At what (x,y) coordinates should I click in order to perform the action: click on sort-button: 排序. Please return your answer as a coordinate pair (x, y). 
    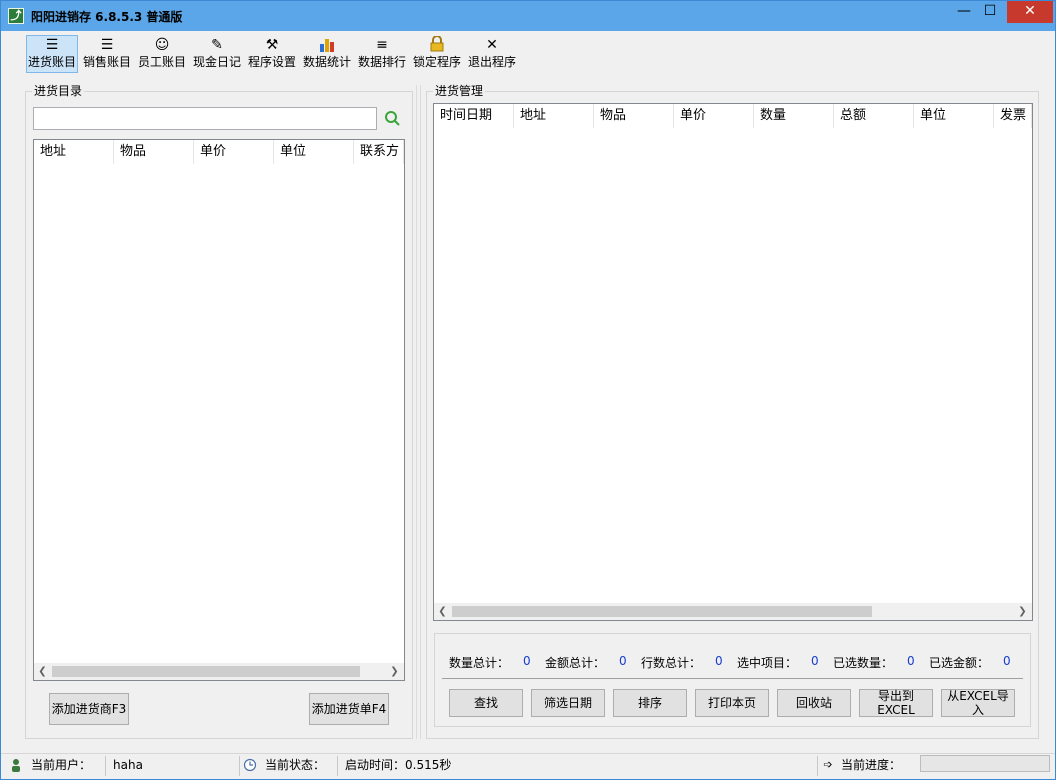
    Looking at the image, I should click on (650, 703).